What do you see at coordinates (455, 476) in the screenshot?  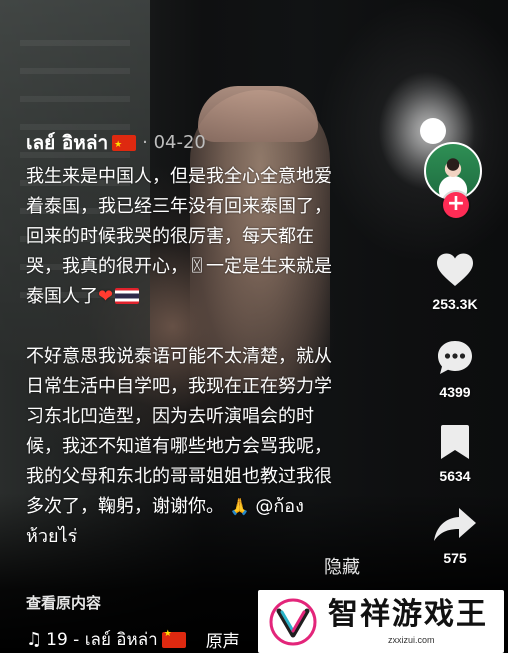 I see `favorite-count: 5634` at bounding box center [455, 476].